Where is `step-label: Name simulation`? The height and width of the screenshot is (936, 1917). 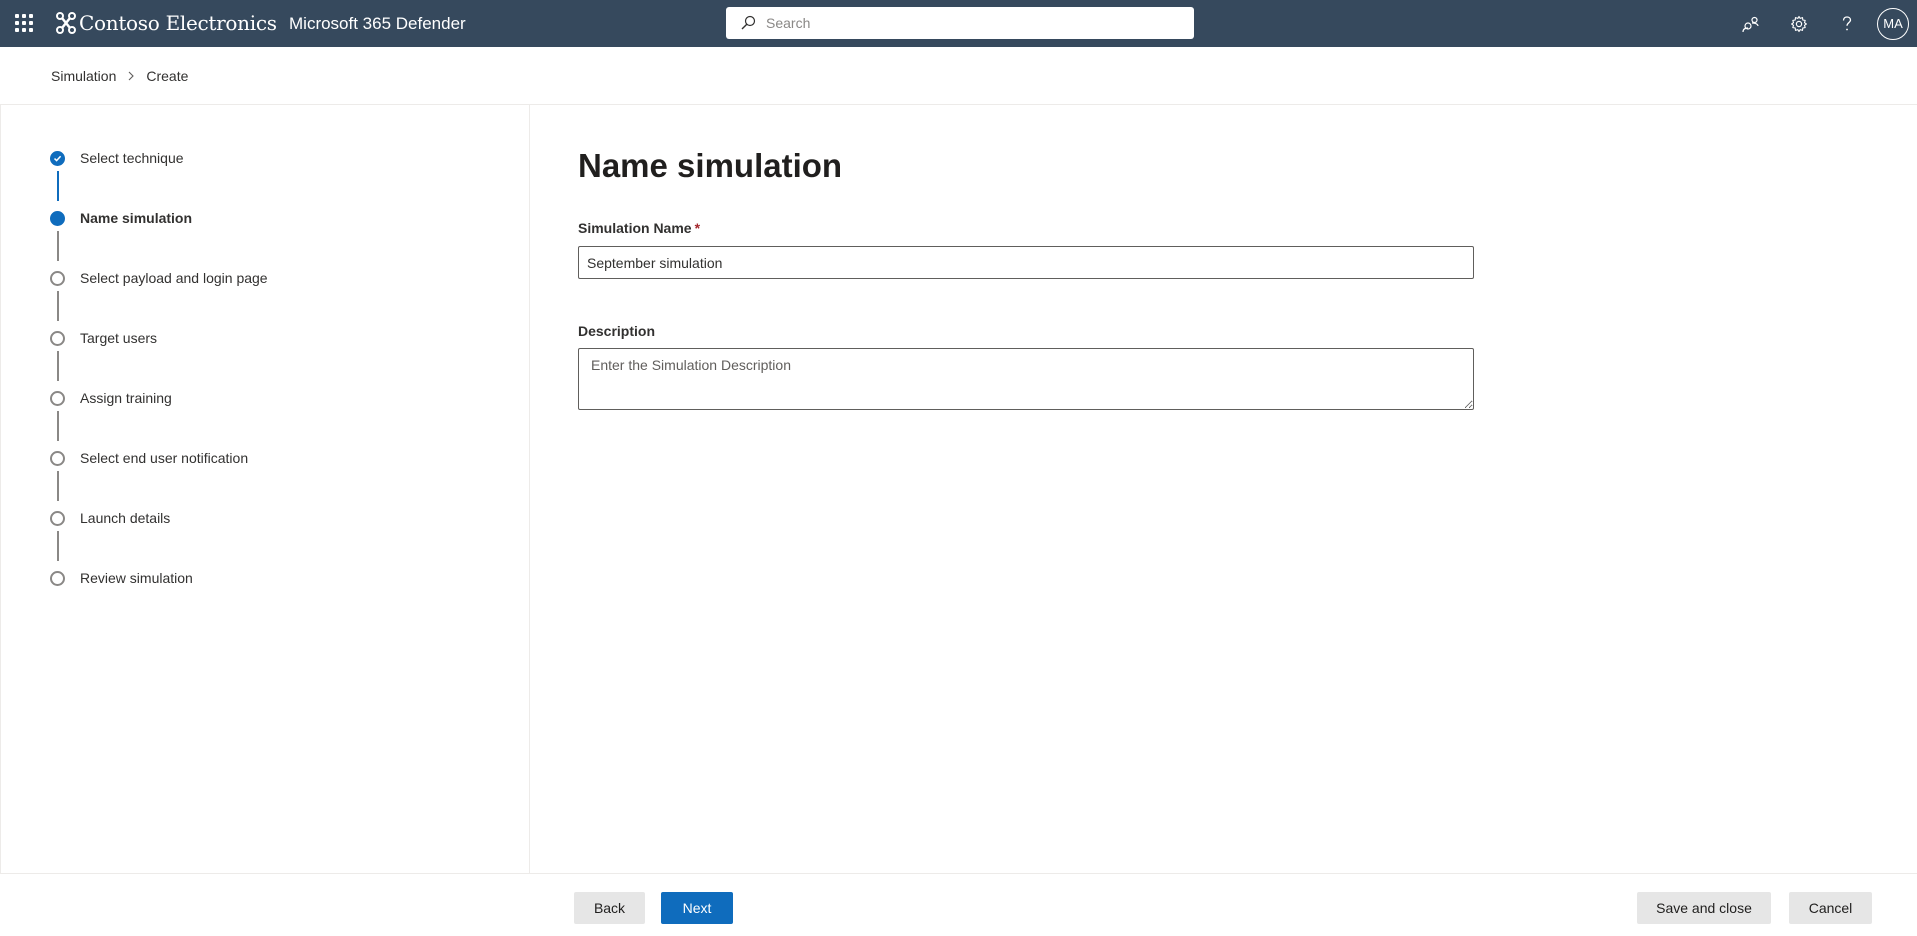 step-label: Name simulation is located at coordinates (136, 218).